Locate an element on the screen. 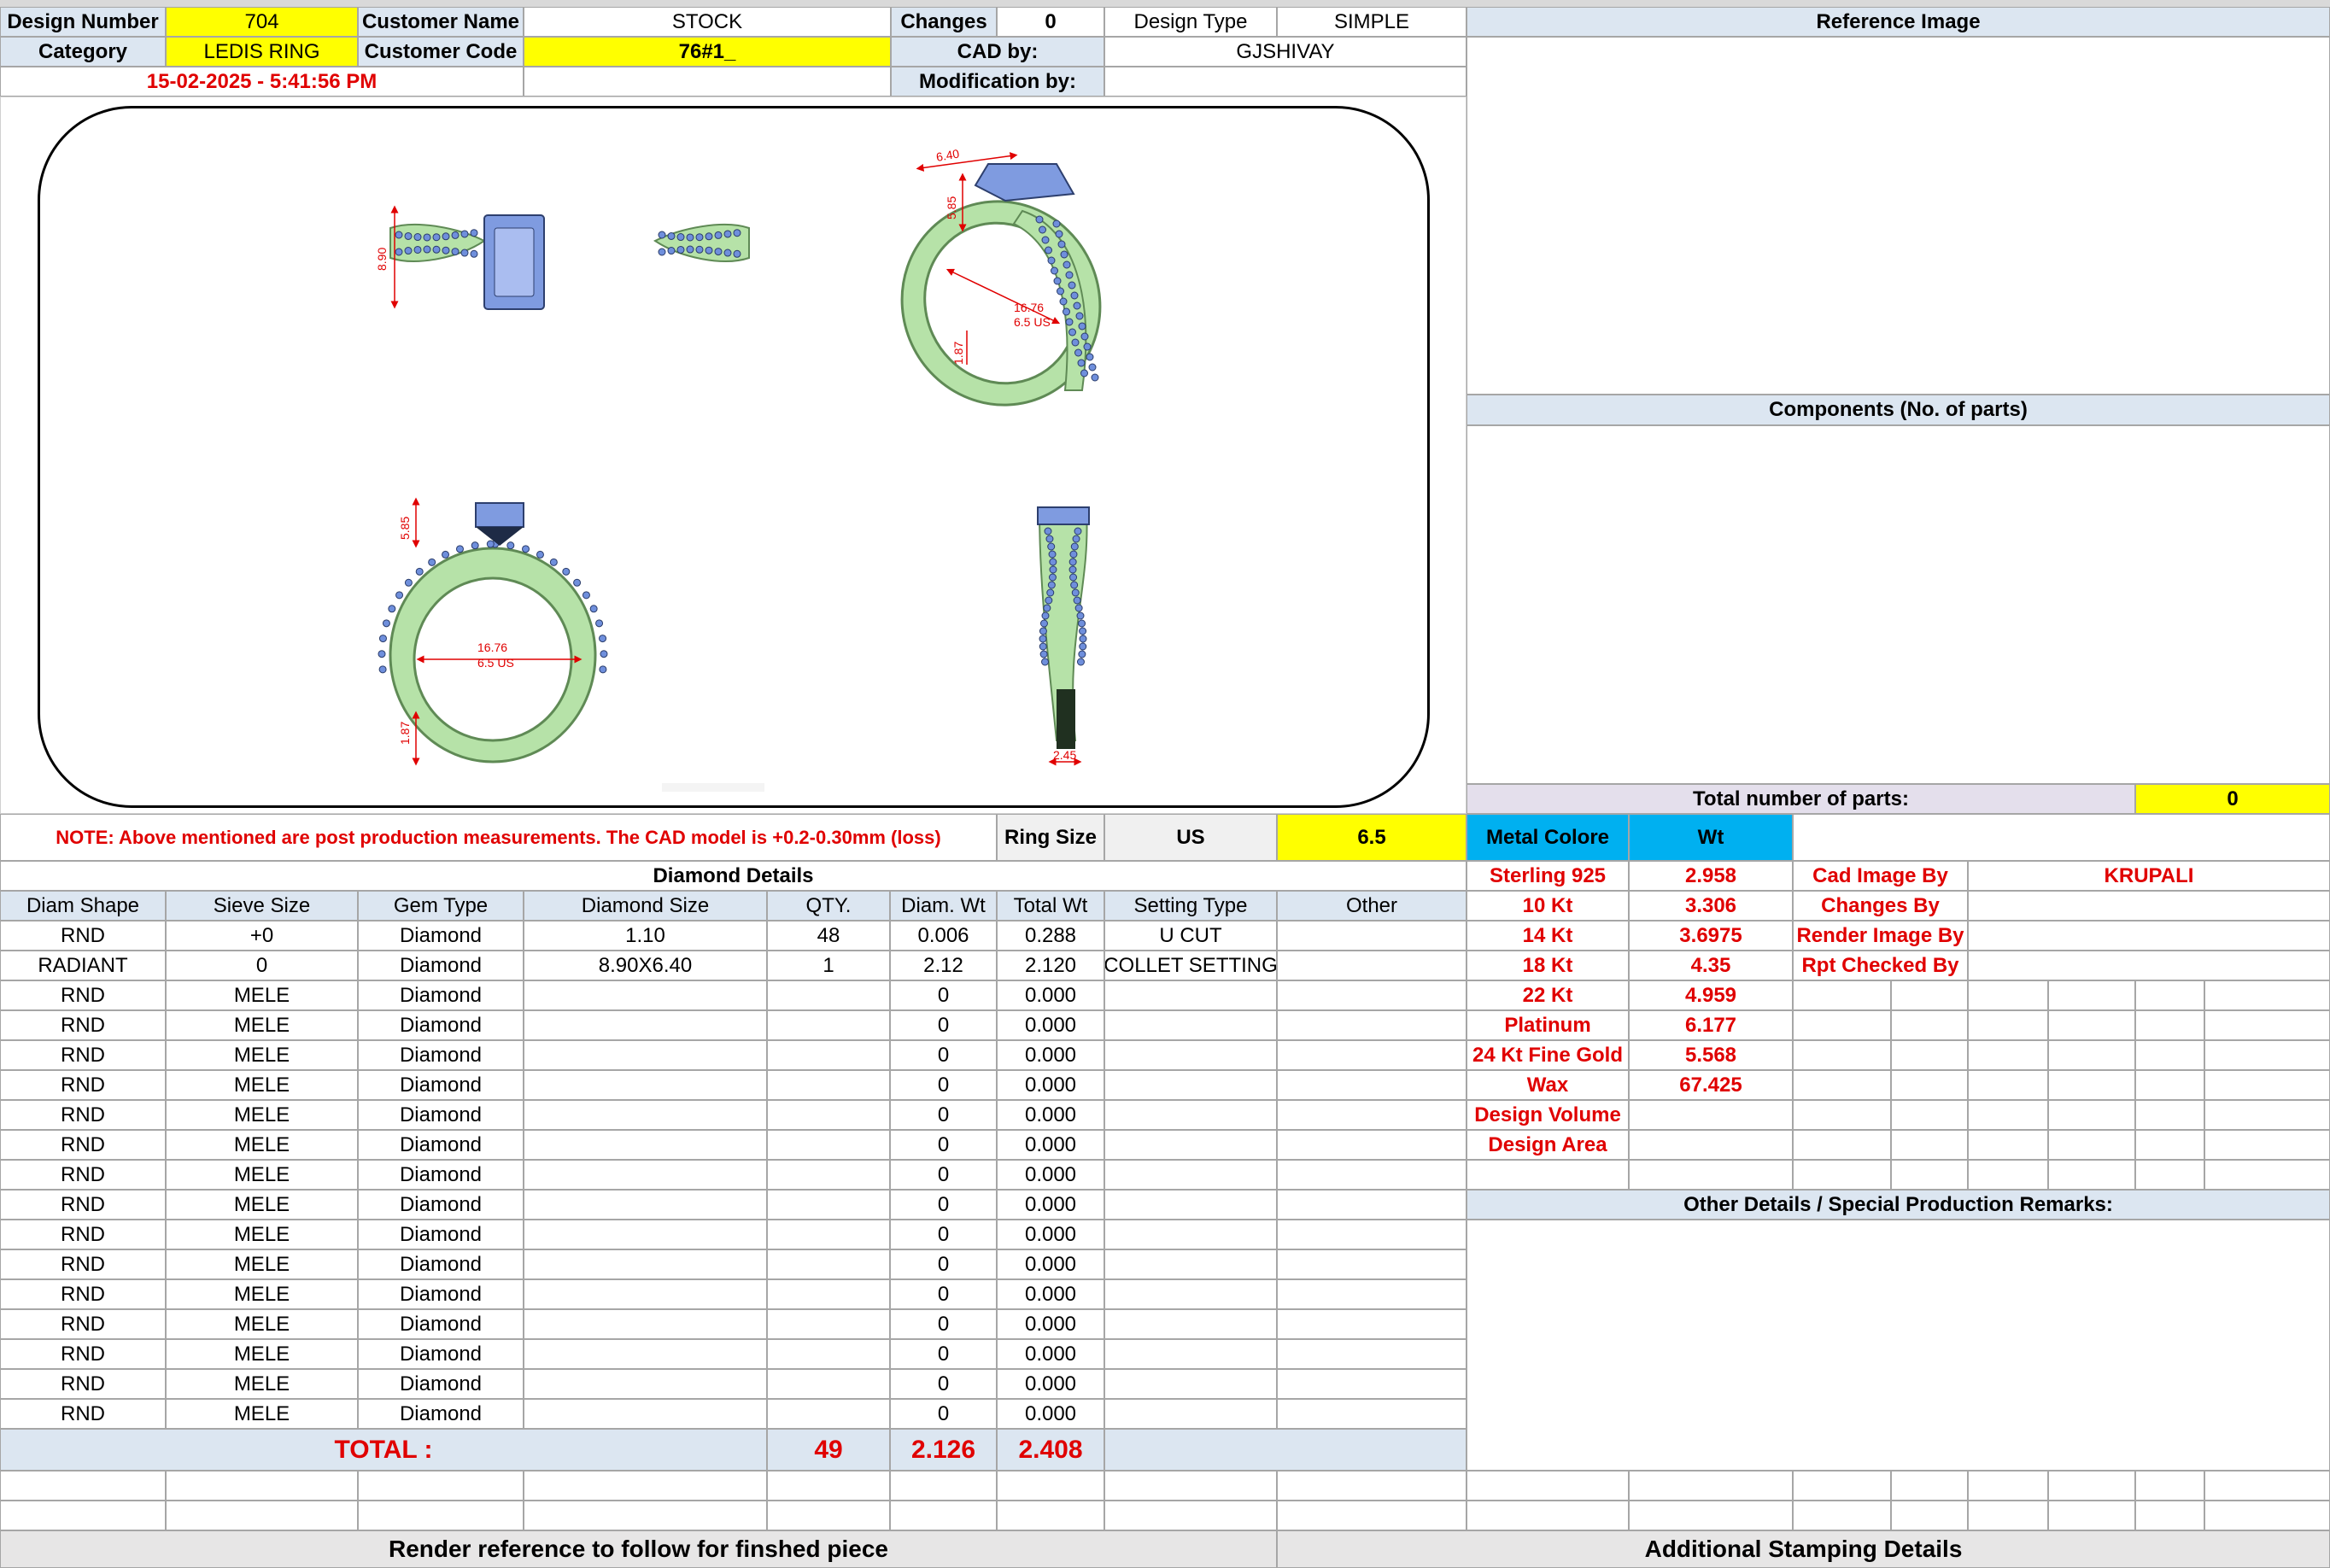 The image size is (2330, 1568). diamond-cell: 0.288 is located at coordinates (1051, 936).